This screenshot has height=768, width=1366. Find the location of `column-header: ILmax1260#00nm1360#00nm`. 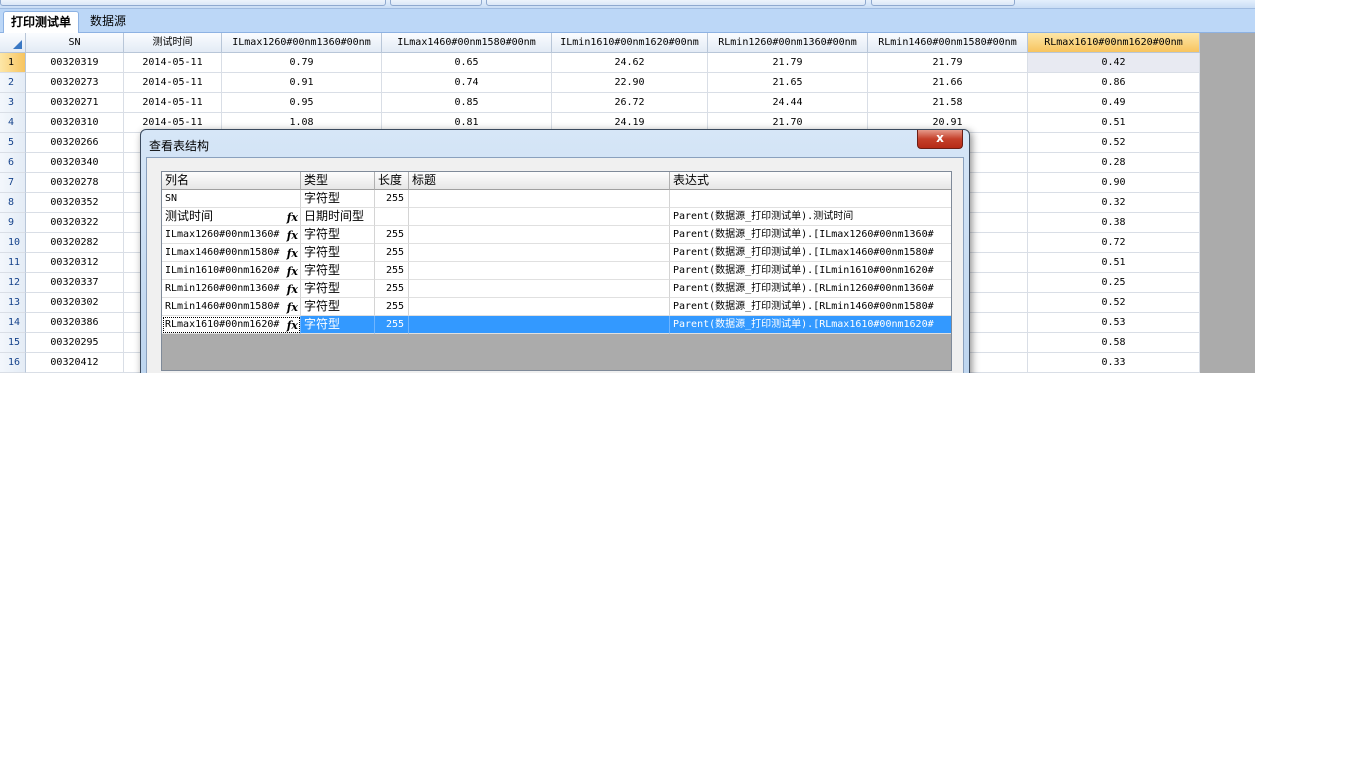

column-header: ILmax1260#00nm1360#00nm is located at coordinates (302, 43).